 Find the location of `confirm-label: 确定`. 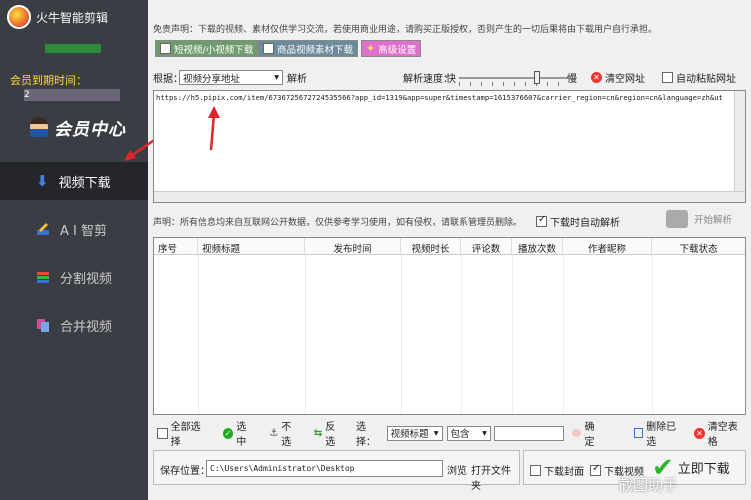

confirm-label: 确定 is located at coordinates (589, 435).